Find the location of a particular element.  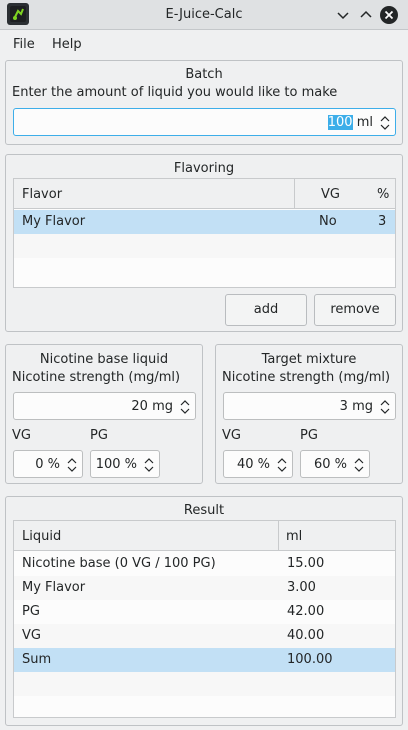

remove-flavor-button: remove is located at coordinates (355, 310).